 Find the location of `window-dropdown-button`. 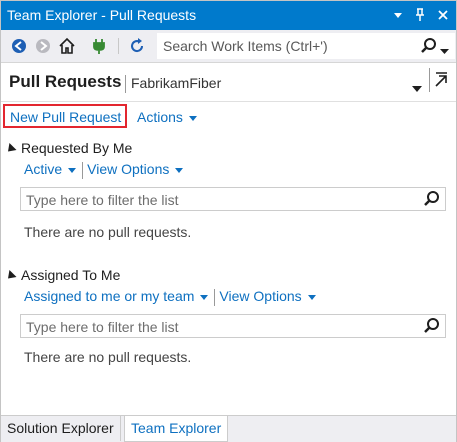

window-dropdown-button is located at coordinates (398, 15).